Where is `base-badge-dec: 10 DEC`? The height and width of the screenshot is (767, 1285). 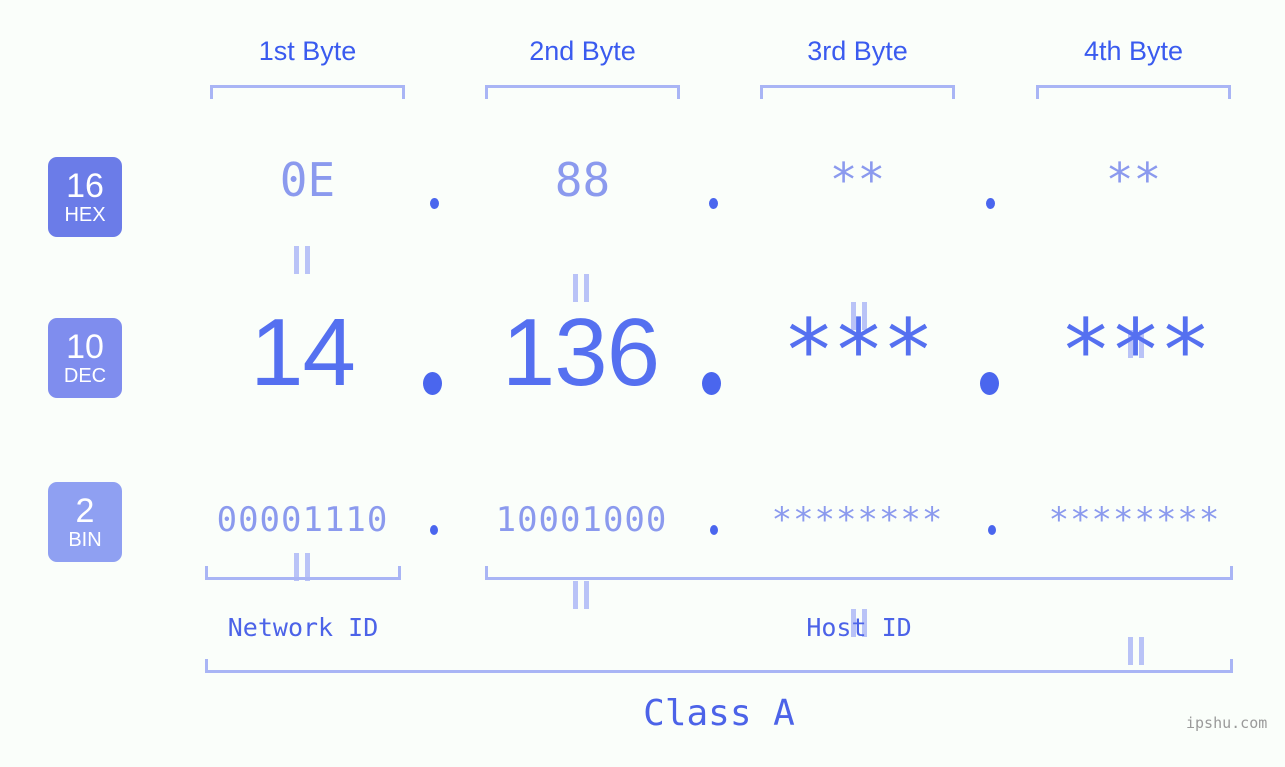
base-badge-dec: 10 DEC is located at coordinates (85, 358).